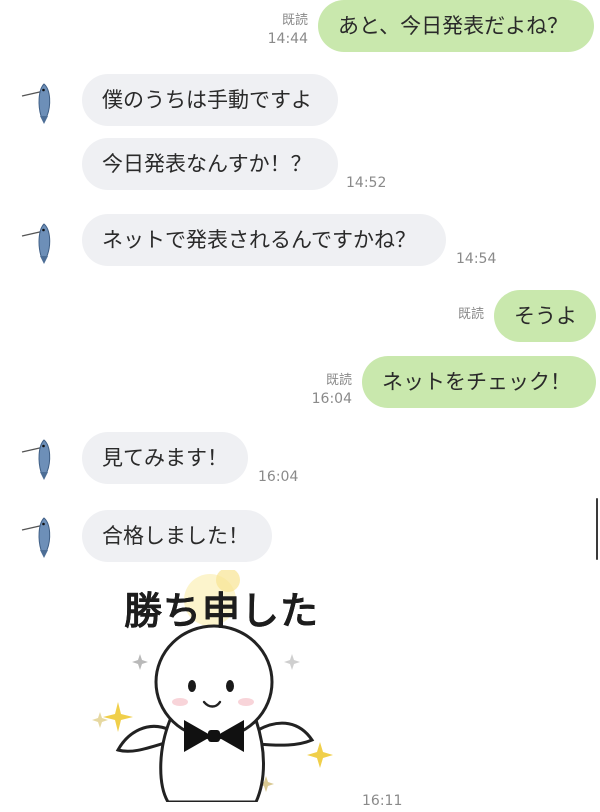  I want to click on scrollbar, so click(597, 529).